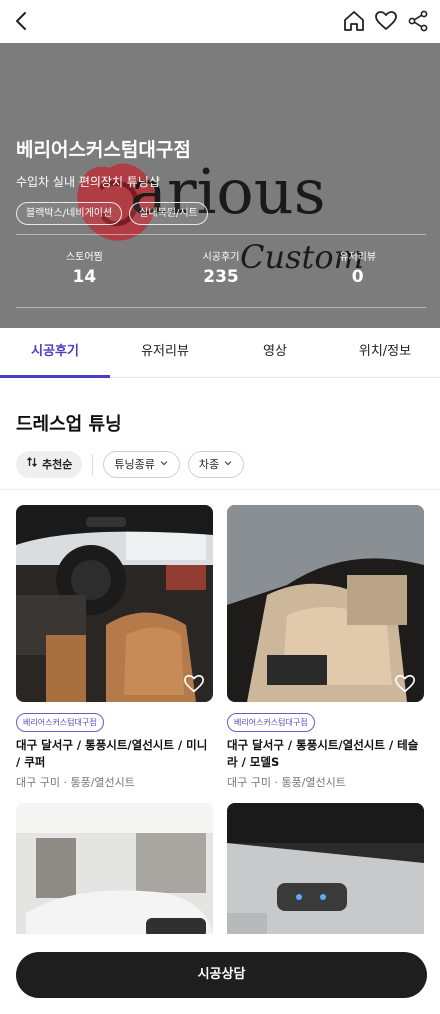 The width and height of the screenshot is (440, 1014). What do you see at coordinates (103, 150) in the screenshot?
I see `store-name: 베리어스커스텀대구점` at bounding box center [103, 150].